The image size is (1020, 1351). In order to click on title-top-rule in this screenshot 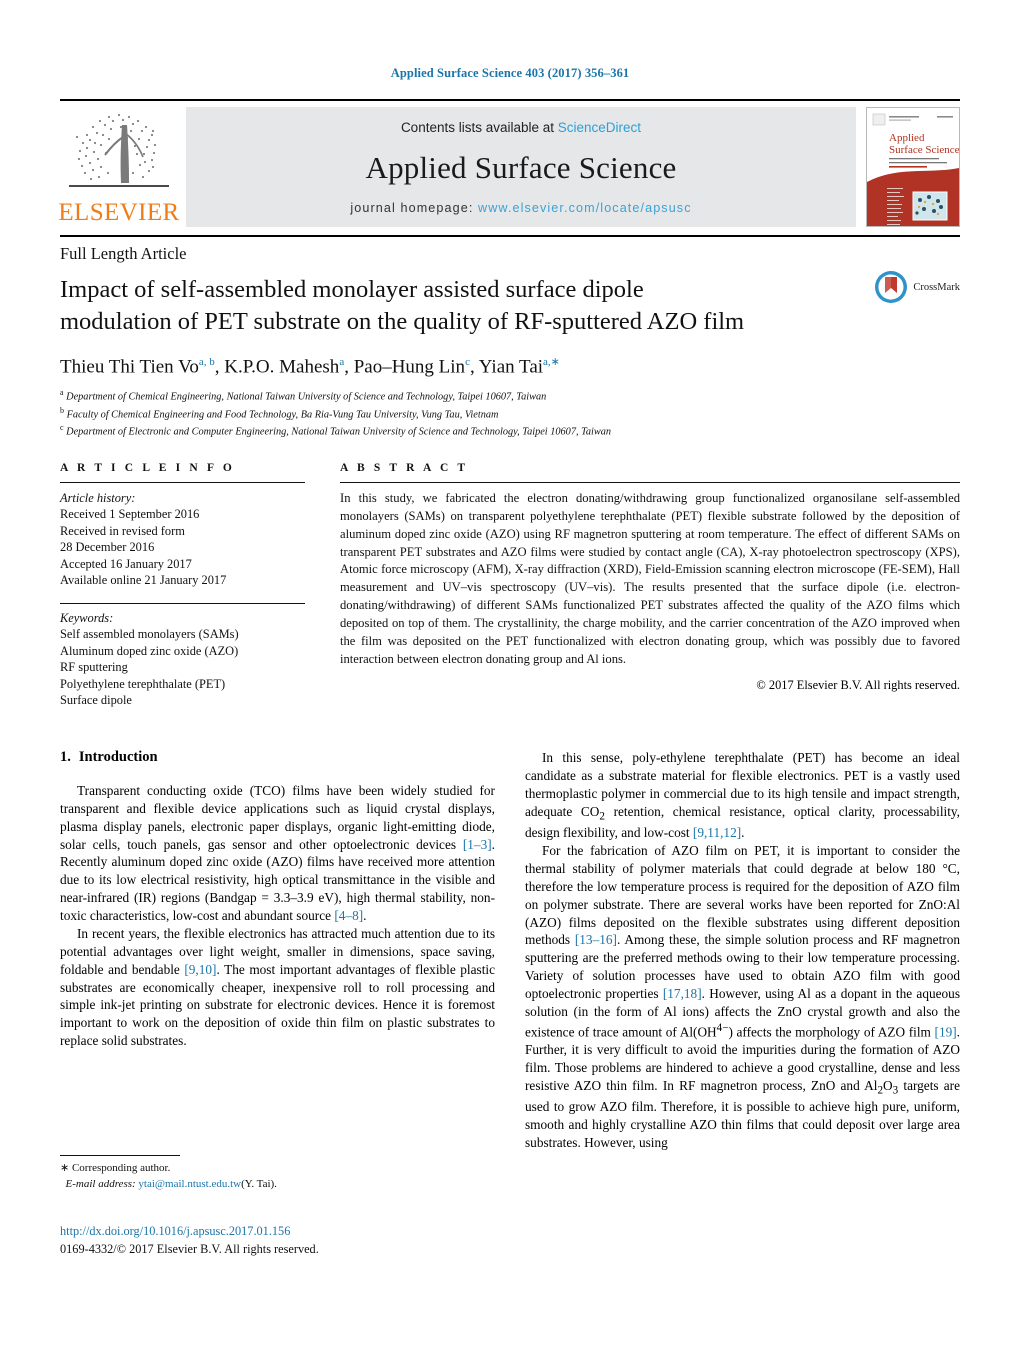, I will do `click(510, 236)`.